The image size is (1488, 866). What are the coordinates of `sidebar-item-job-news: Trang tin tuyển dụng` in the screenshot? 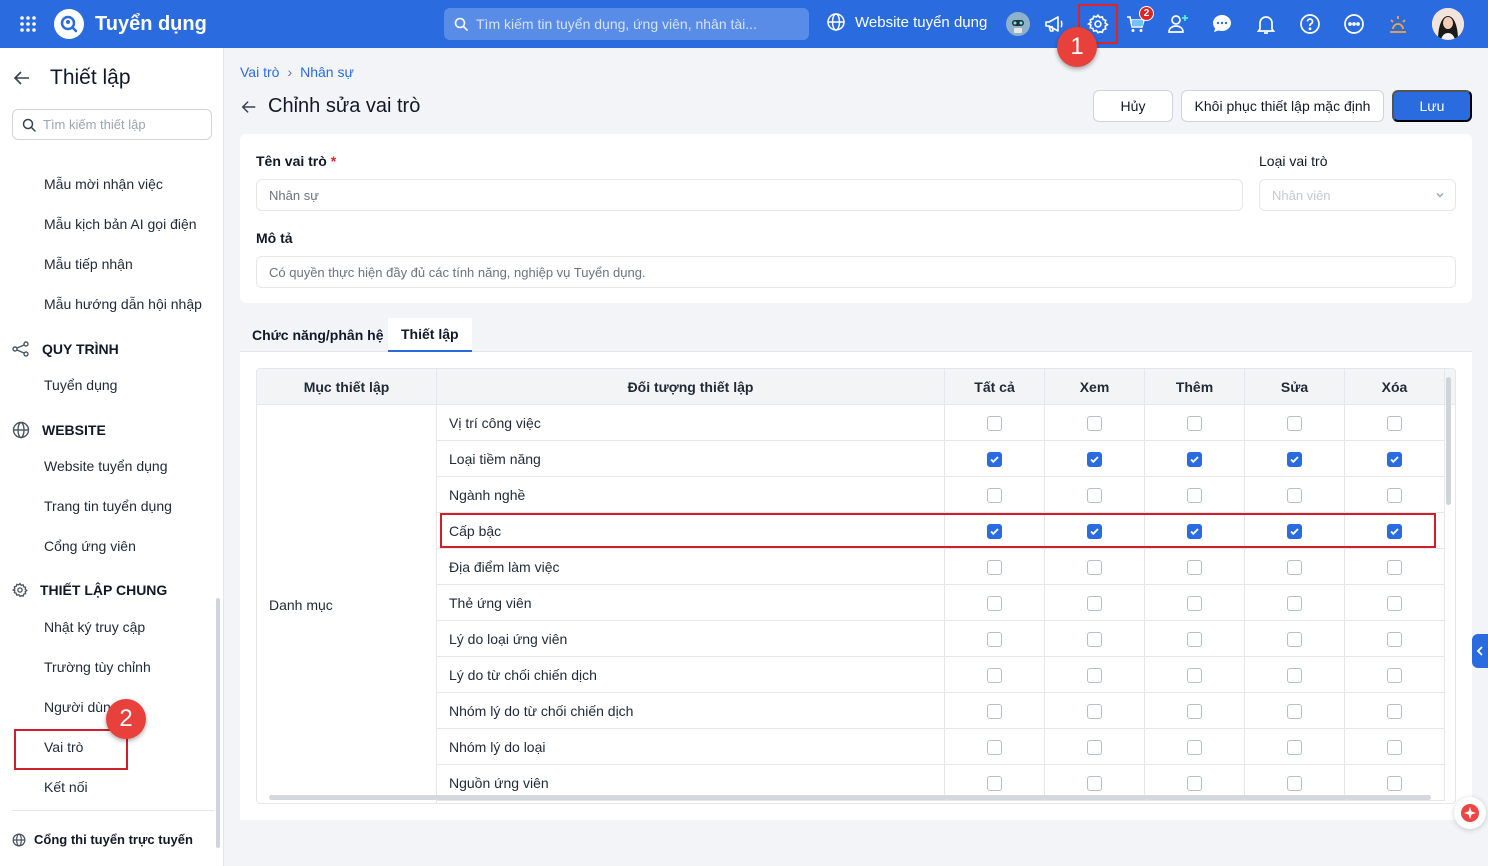 It's located at (108, 506).